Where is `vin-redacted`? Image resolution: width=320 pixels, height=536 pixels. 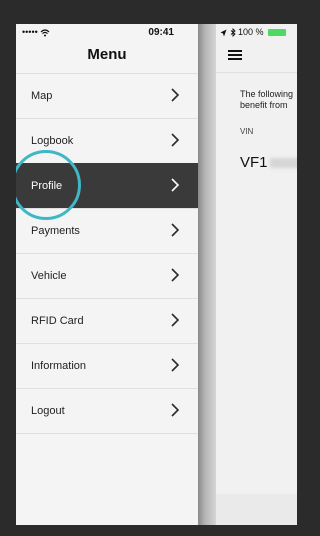
vin-redacted is located at coordinates (283, 163).